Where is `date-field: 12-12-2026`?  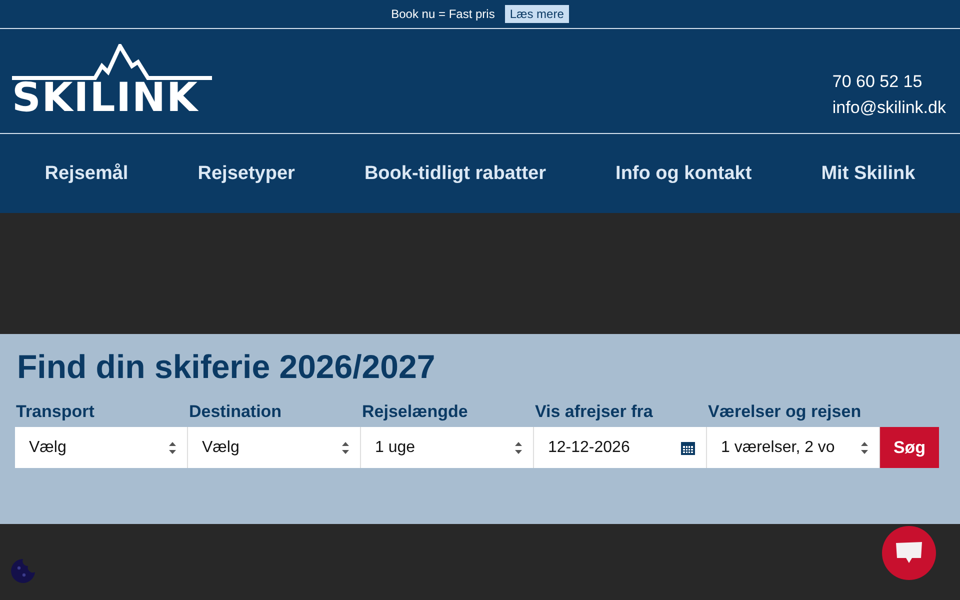 date-field: 12-12-2026 is located at coordinates (620, 447).